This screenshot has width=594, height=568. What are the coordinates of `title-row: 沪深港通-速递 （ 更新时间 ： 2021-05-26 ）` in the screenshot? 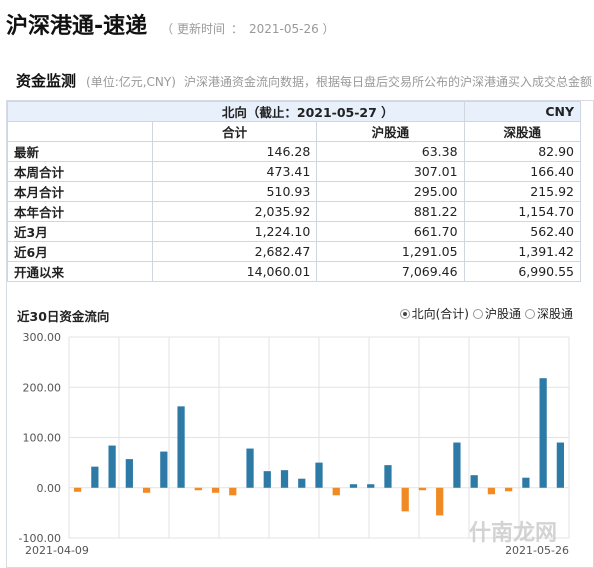 It's located at (170, 28).